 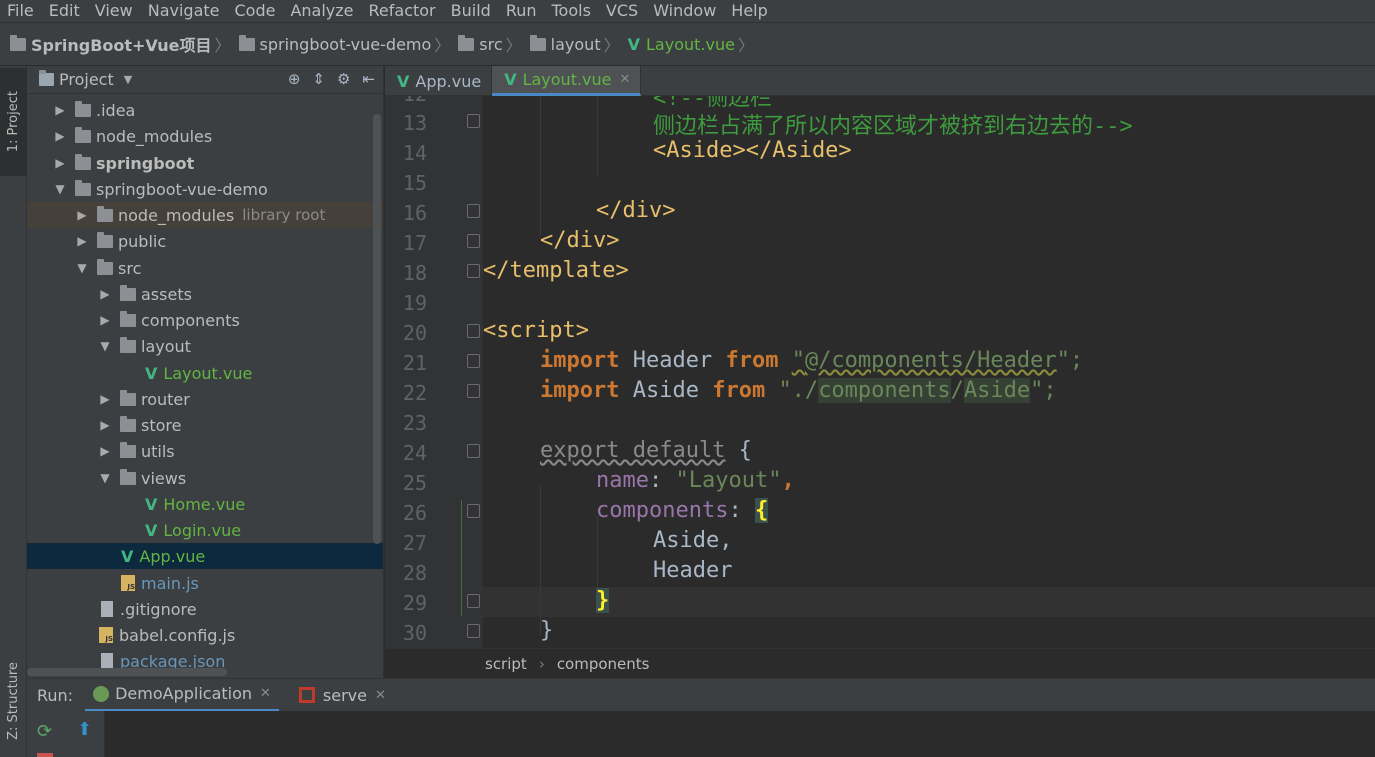 What do you see at coordinates (522, 11) in the screenshot?
I see `menu-run: Run` at bounding box center [522, 11].